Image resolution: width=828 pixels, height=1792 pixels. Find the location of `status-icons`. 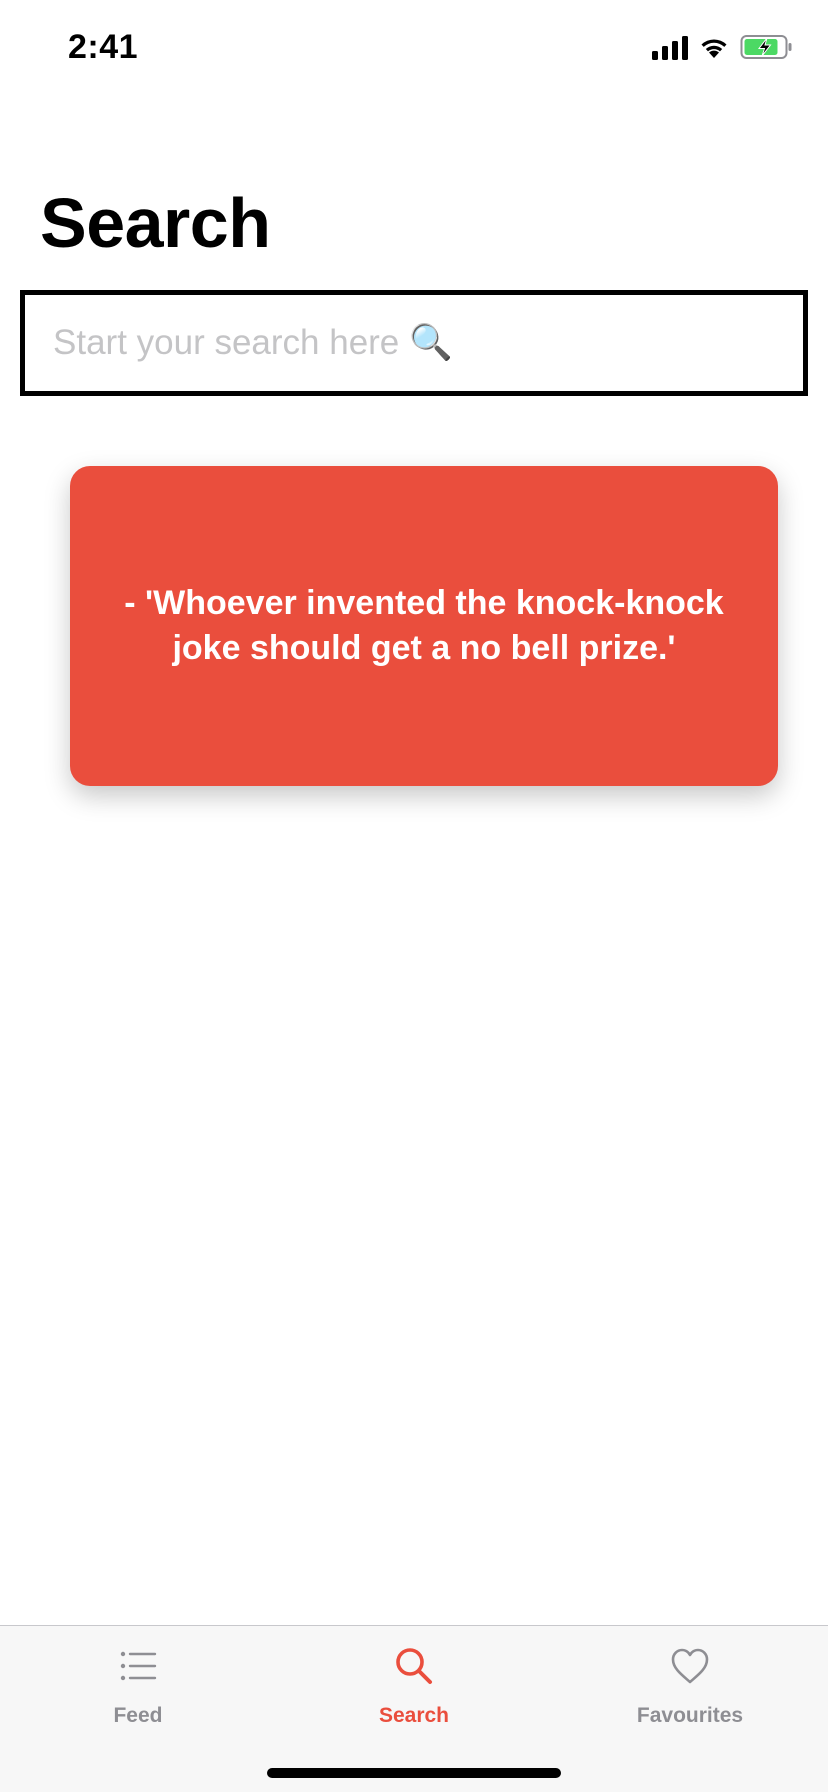

status-icons is located at coordinates (723, 47).